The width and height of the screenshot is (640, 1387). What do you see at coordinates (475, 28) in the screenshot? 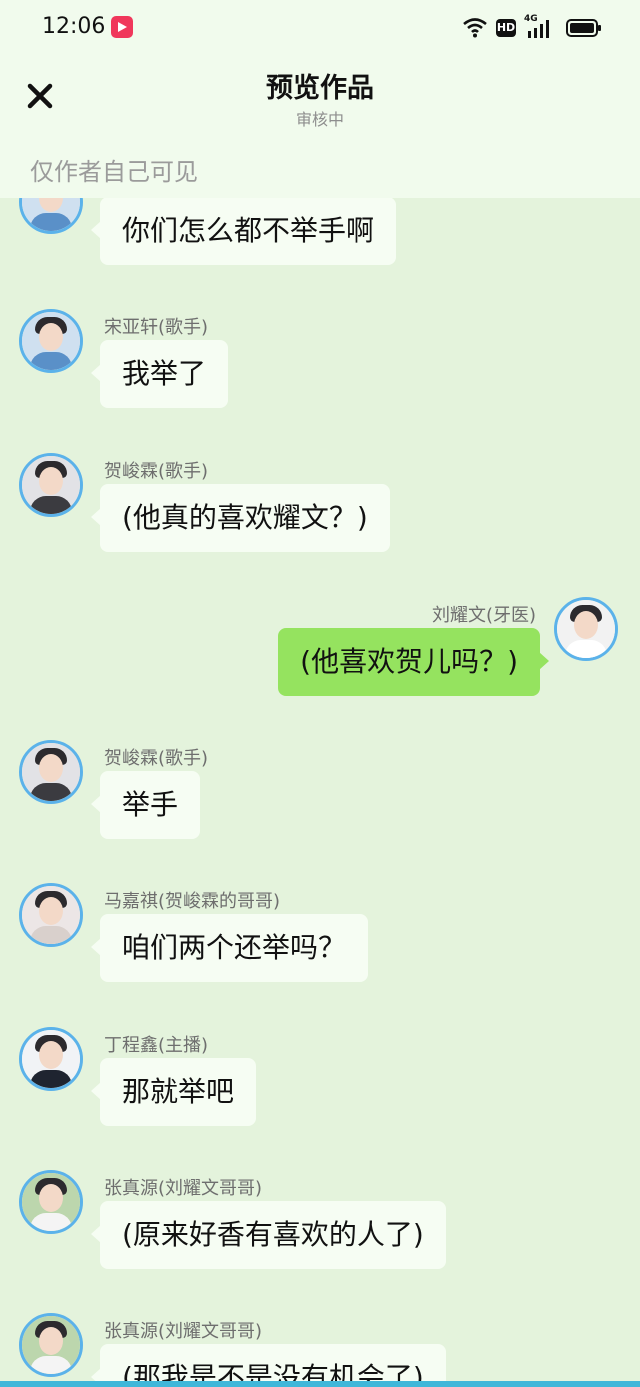
I see `wifi-icon` at bounding box center [475, 28].